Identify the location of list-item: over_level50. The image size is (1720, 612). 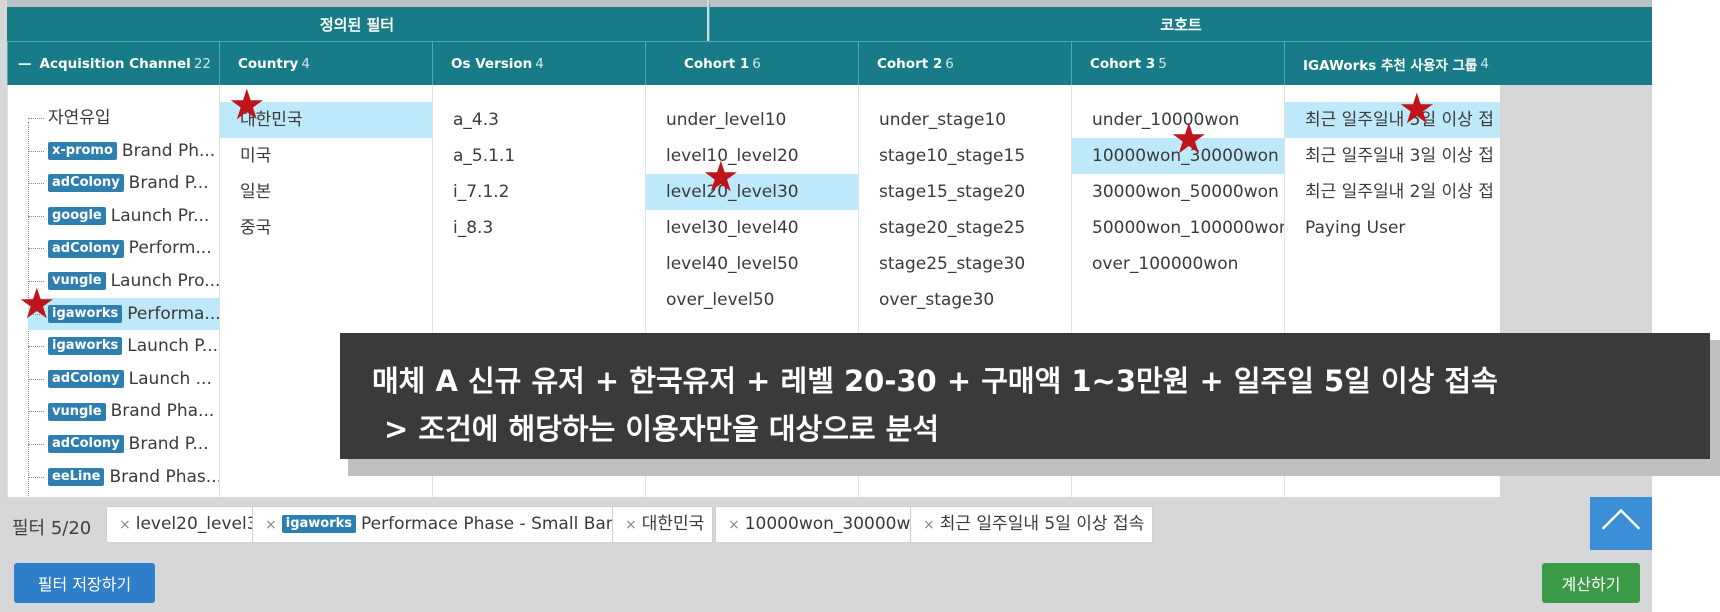
(752, 300).